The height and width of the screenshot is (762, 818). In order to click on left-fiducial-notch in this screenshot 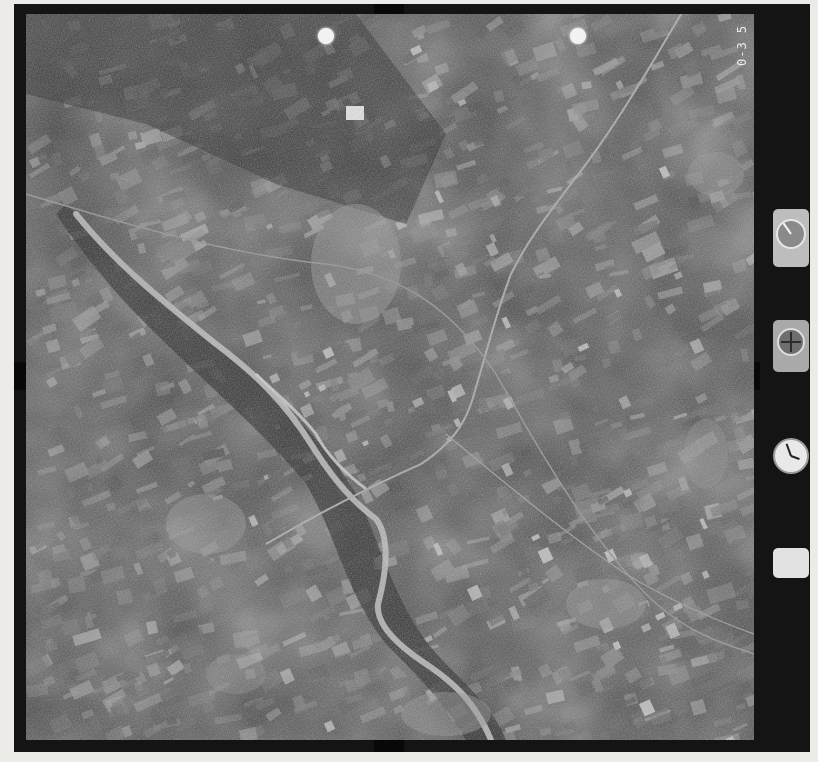, I will do `click(20, 376)`.